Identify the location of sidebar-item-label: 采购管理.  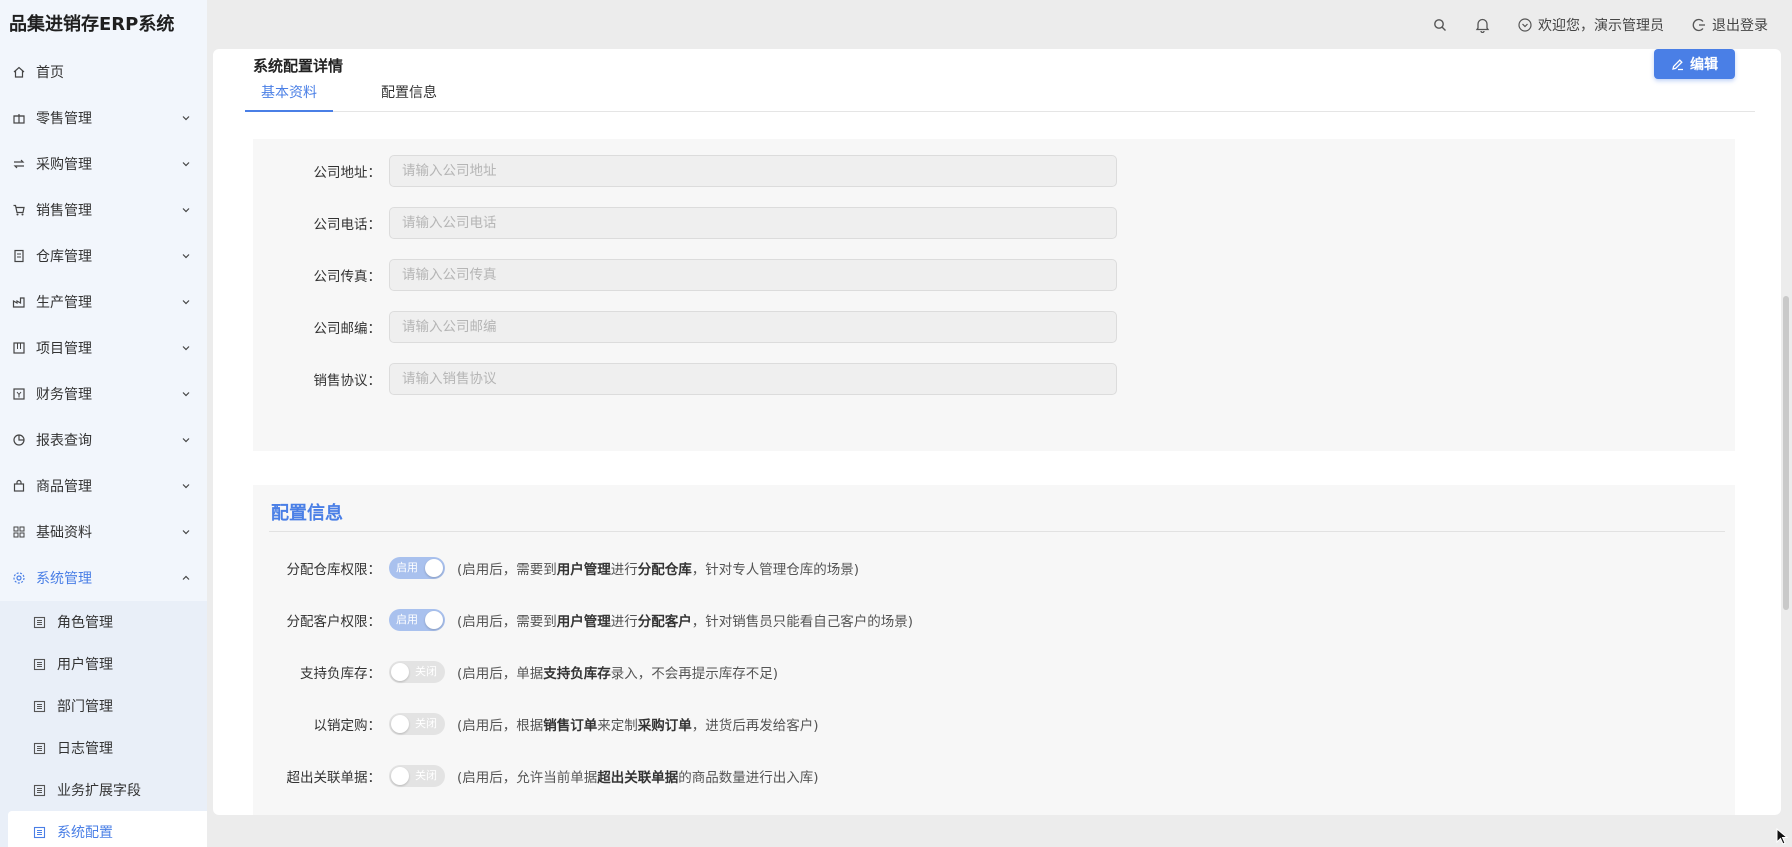
(64, 165).